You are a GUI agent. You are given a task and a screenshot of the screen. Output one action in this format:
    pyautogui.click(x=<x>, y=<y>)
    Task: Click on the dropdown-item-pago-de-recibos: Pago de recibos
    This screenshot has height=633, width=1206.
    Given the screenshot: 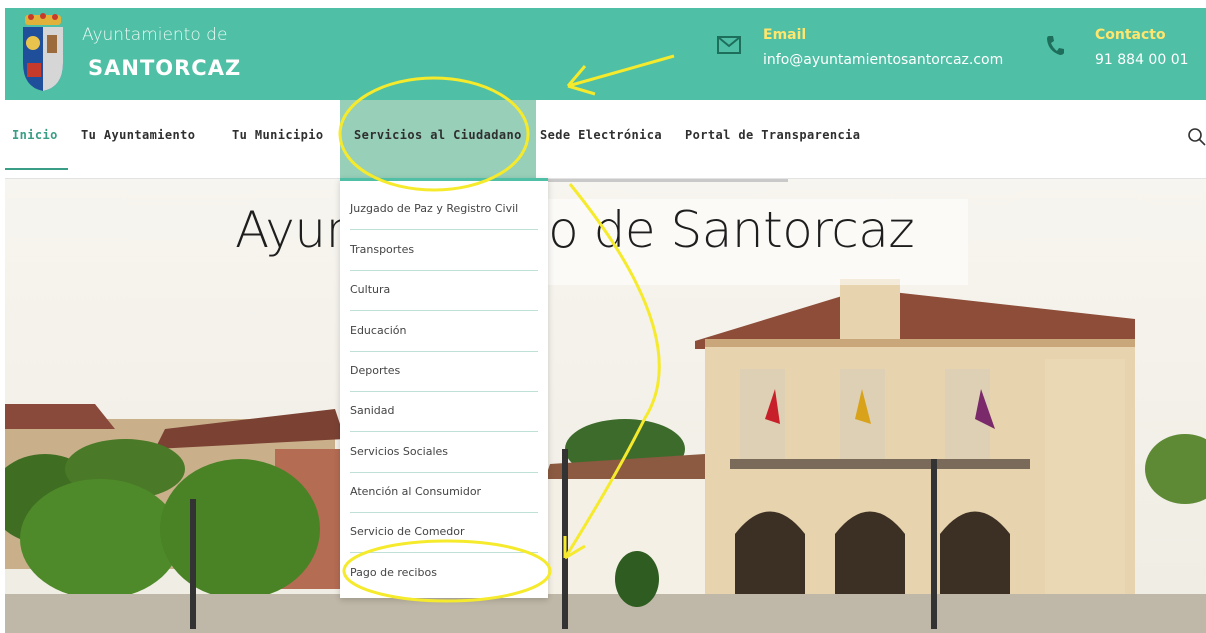 What is the action you would take?
    pyautogui.click(x=444, y=573)
    